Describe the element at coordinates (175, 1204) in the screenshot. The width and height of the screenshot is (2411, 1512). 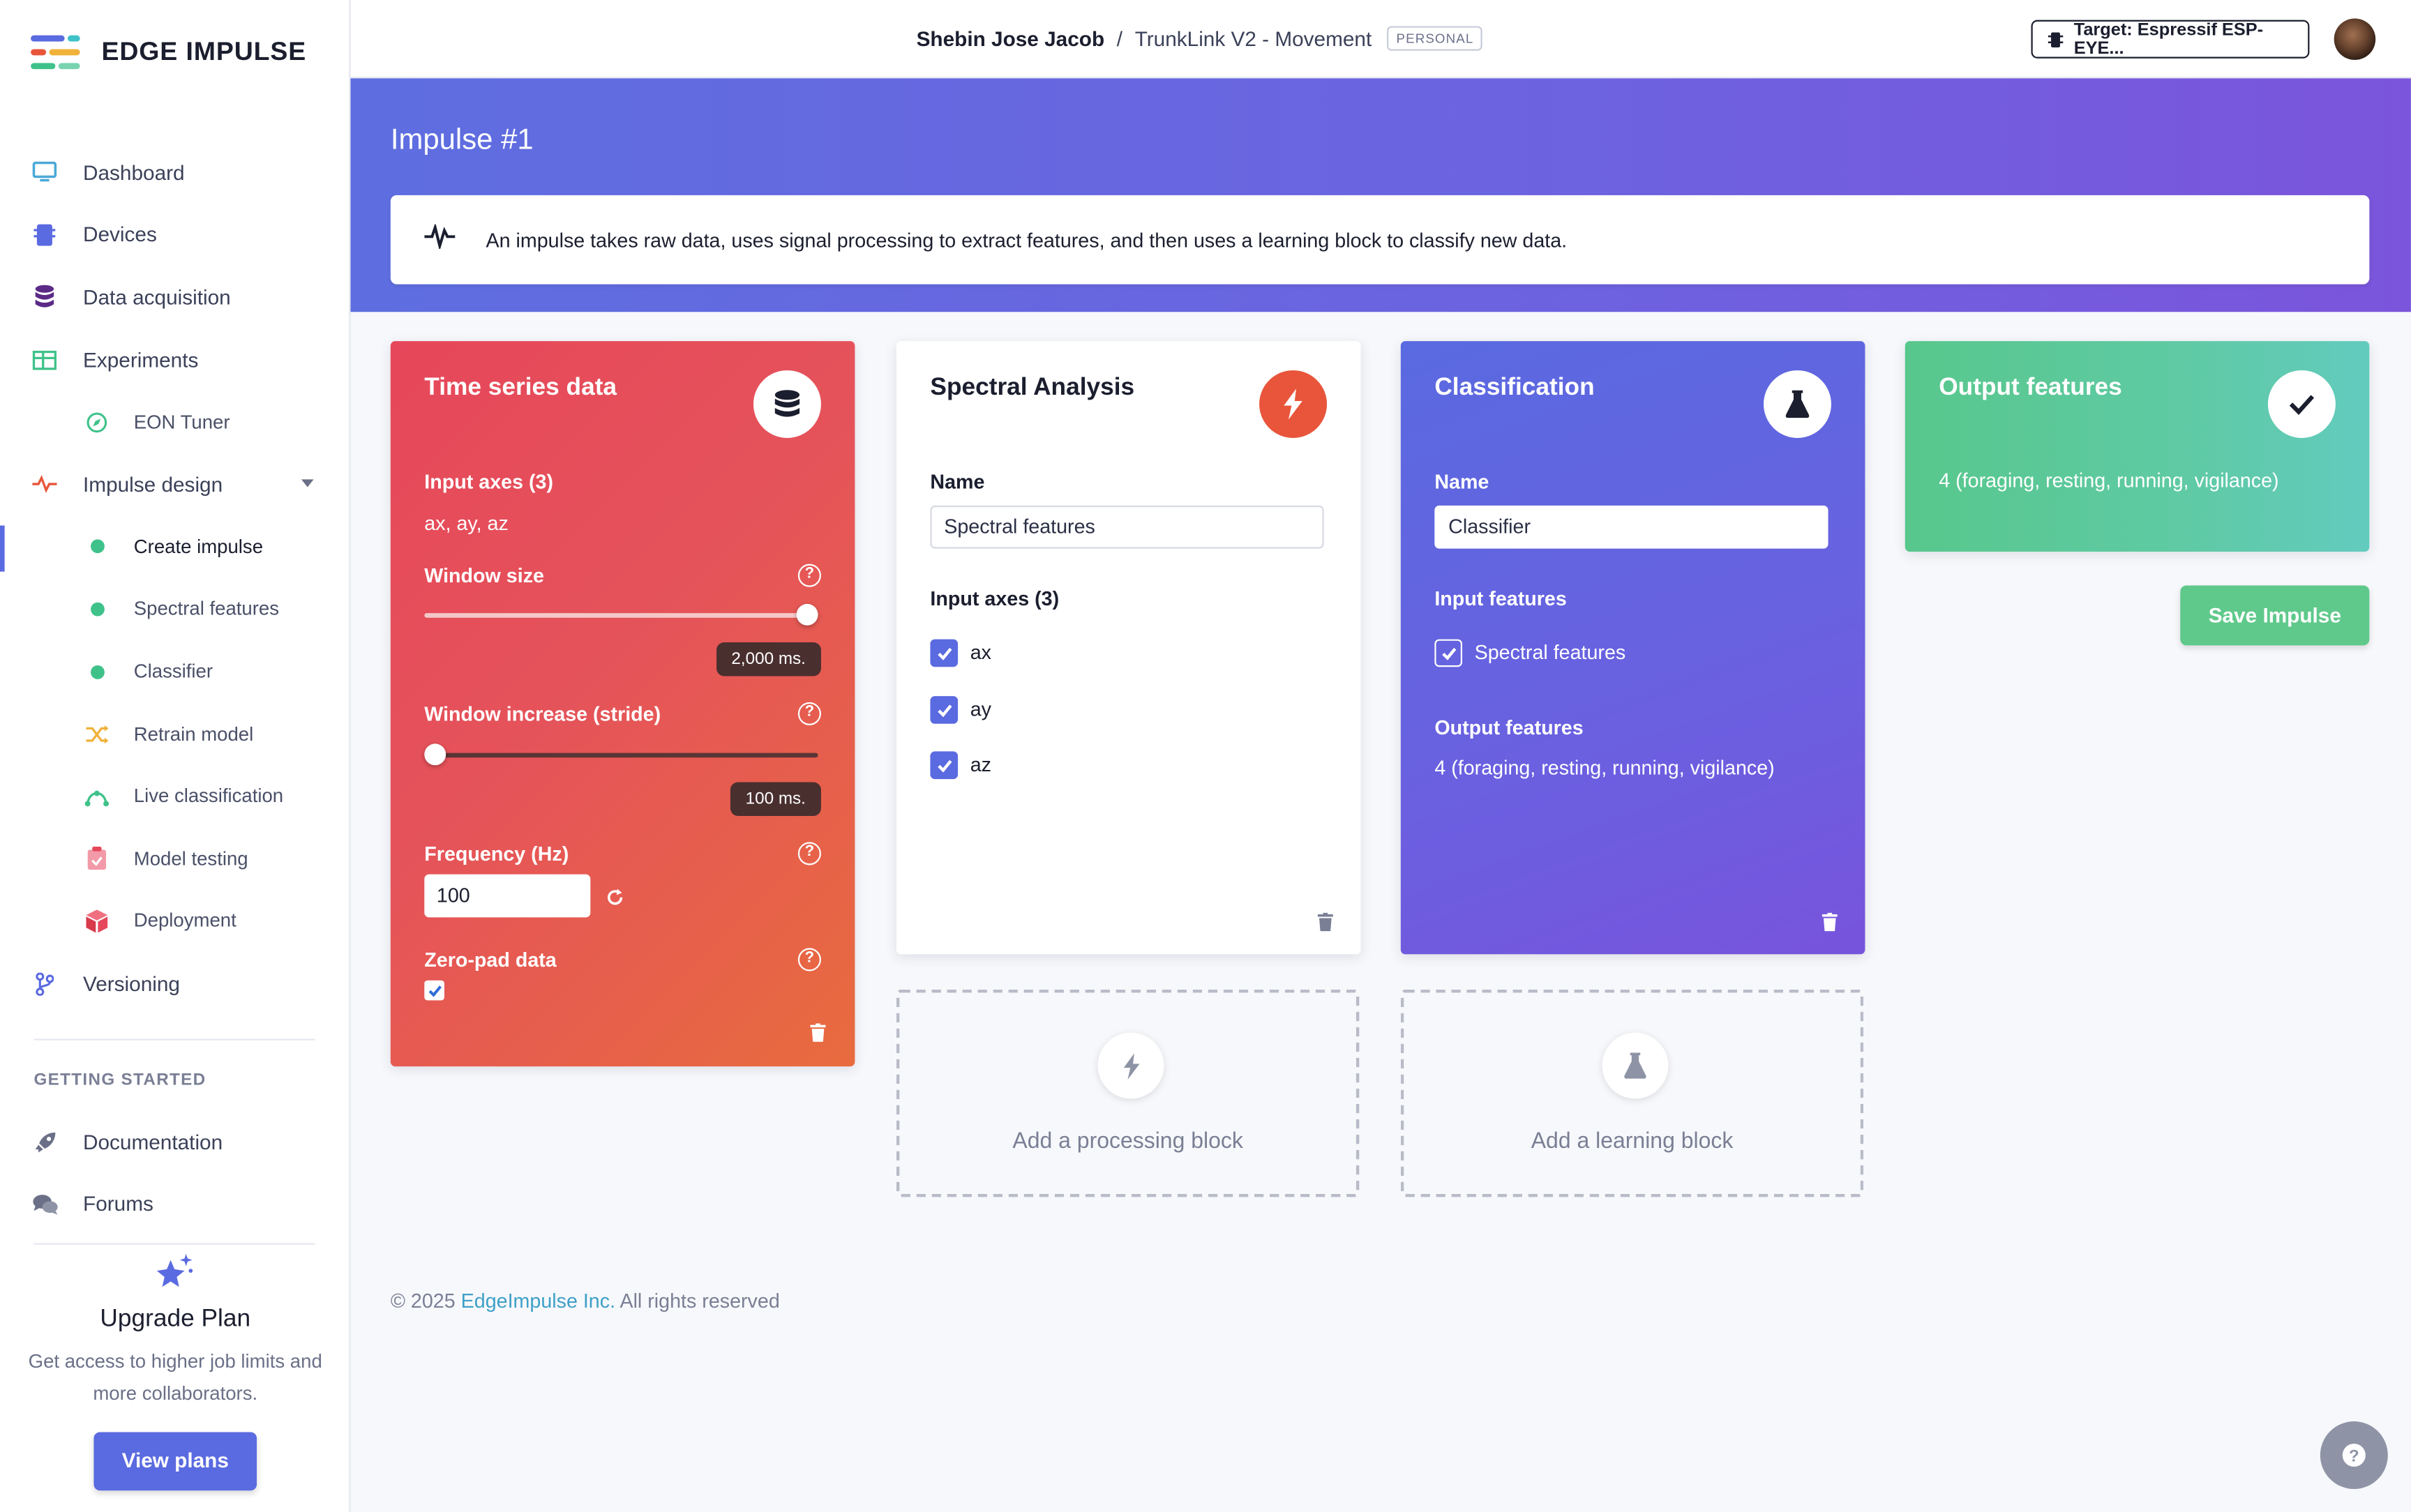
I see `sidebar-item-forums: Forums` at that location.